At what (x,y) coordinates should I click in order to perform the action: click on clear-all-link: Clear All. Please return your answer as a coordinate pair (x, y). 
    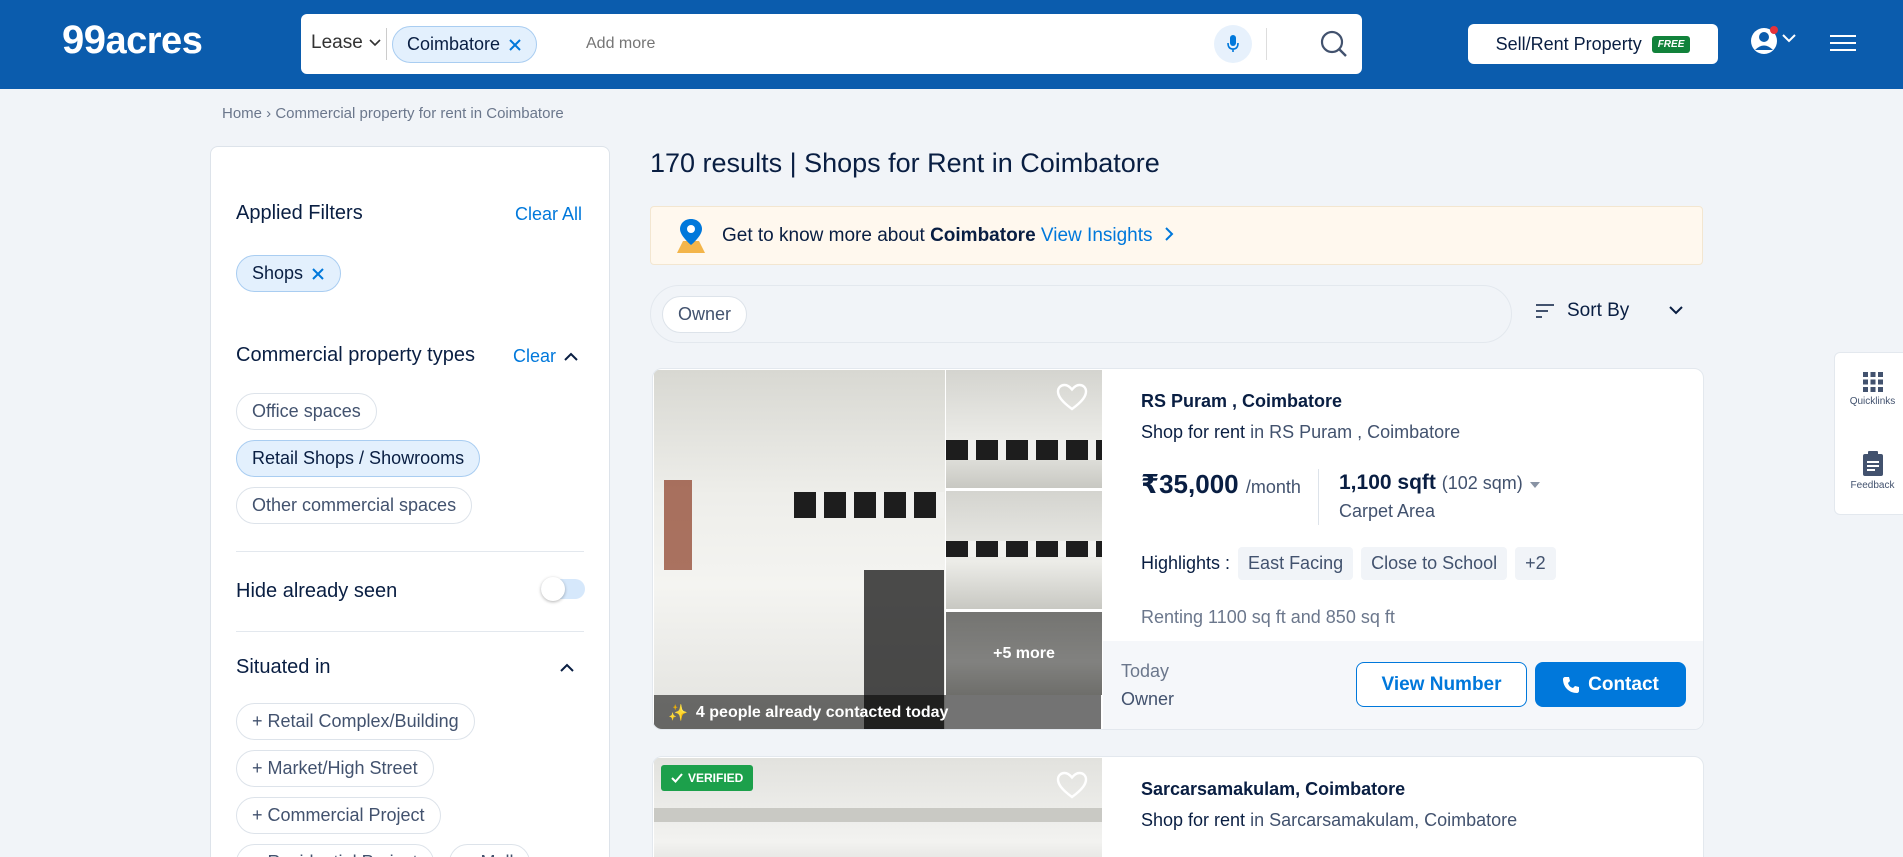
    Looking at the image, I should click on (548, 214).